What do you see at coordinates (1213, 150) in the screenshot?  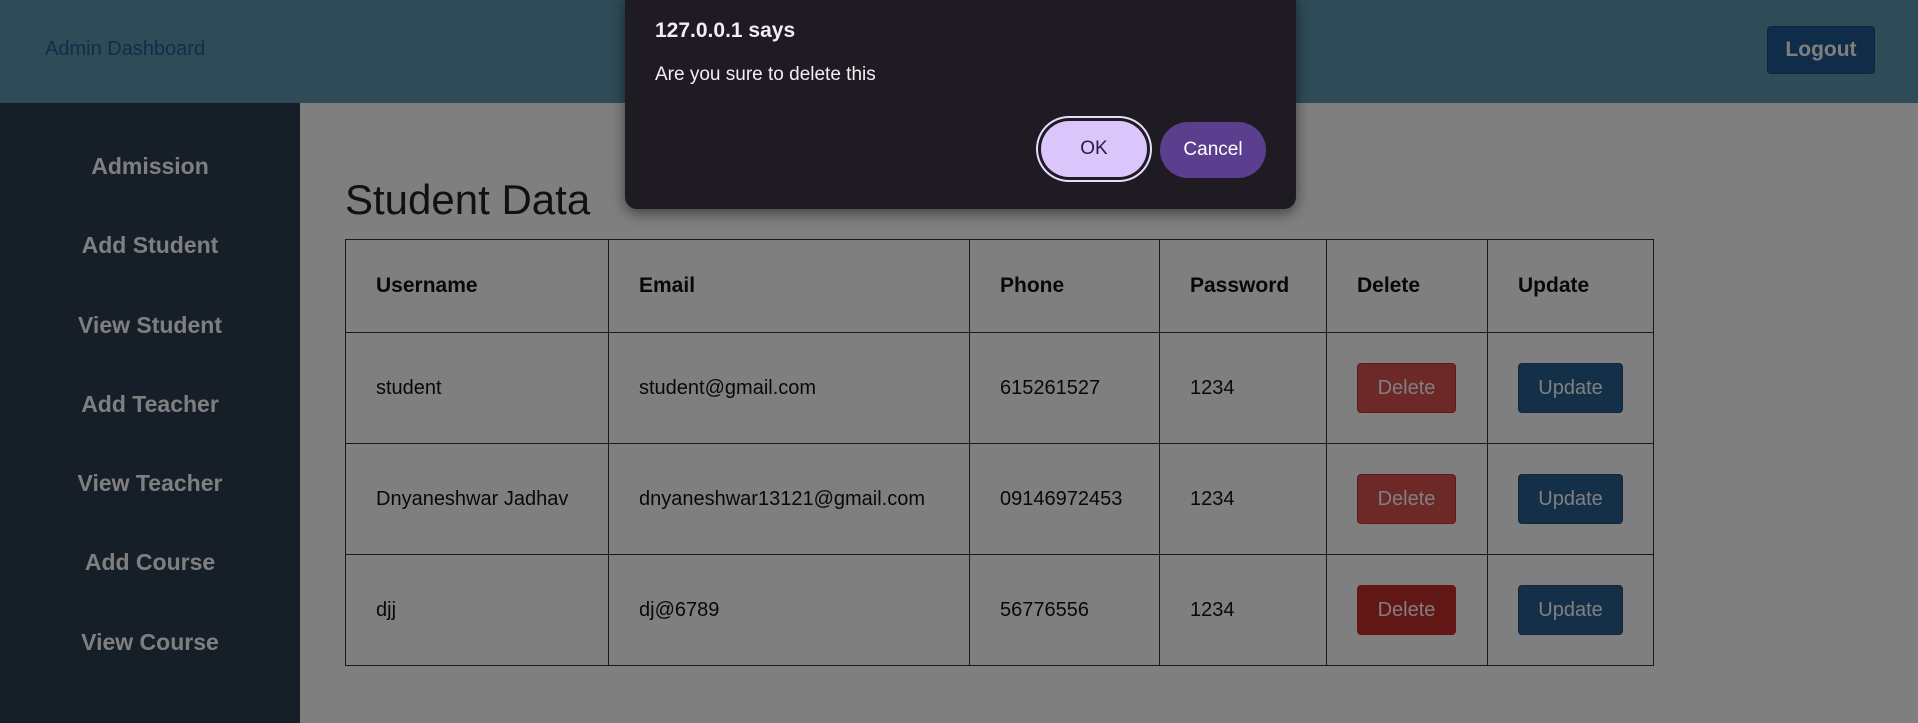 I see `cancel-button: Cancel` at bounding box center [1213, 150].